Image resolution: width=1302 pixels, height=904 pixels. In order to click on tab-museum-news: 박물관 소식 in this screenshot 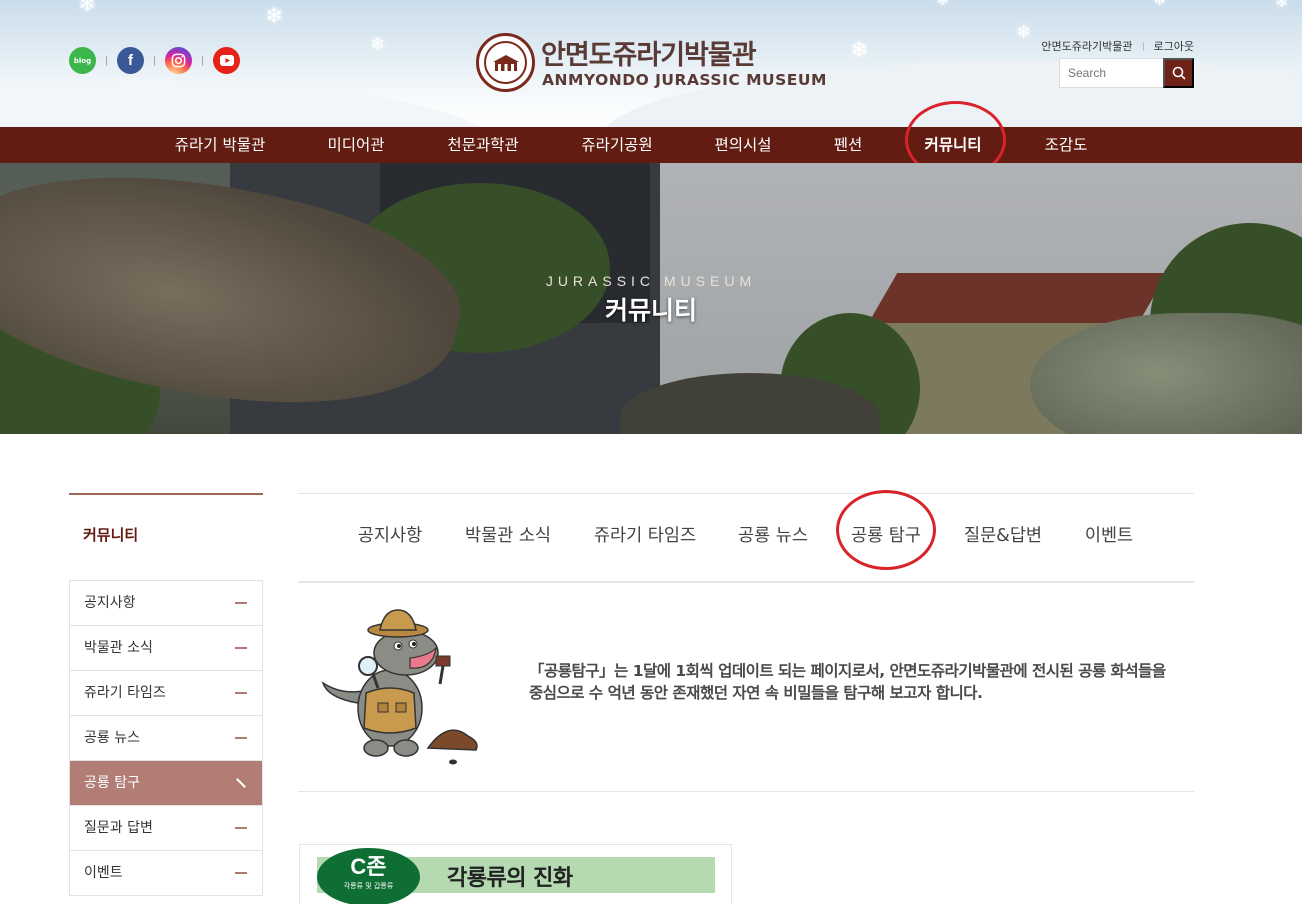, I will do `click(508, 534)`.